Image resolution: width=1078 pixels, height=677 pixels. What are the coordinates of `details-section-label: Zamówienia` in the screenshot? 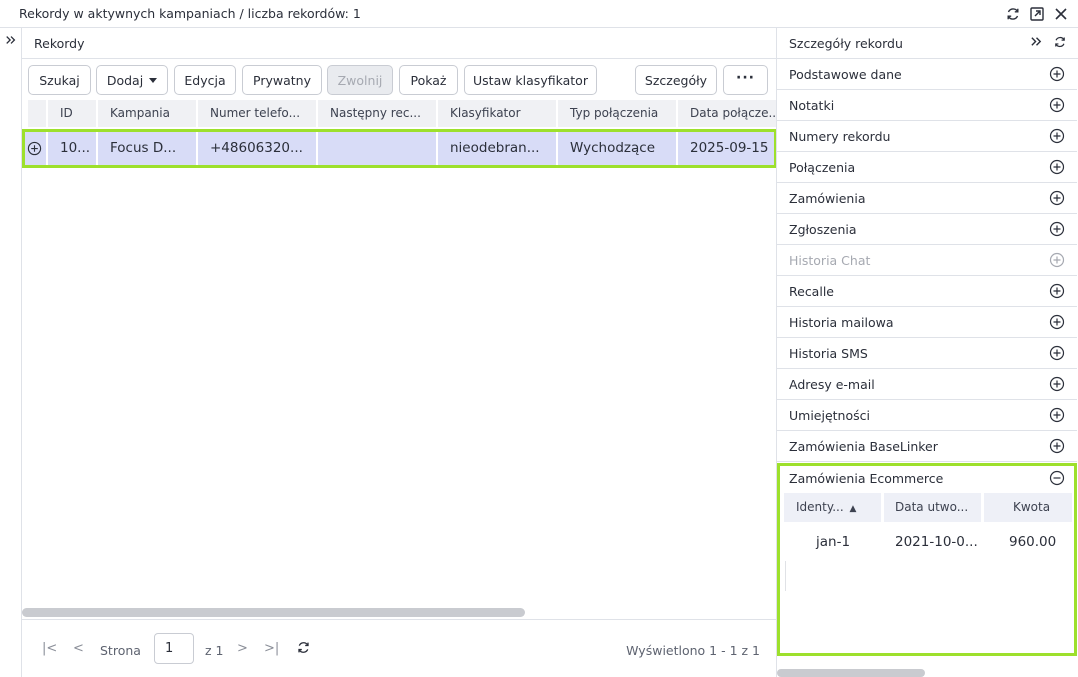 It's located at (827, 198).